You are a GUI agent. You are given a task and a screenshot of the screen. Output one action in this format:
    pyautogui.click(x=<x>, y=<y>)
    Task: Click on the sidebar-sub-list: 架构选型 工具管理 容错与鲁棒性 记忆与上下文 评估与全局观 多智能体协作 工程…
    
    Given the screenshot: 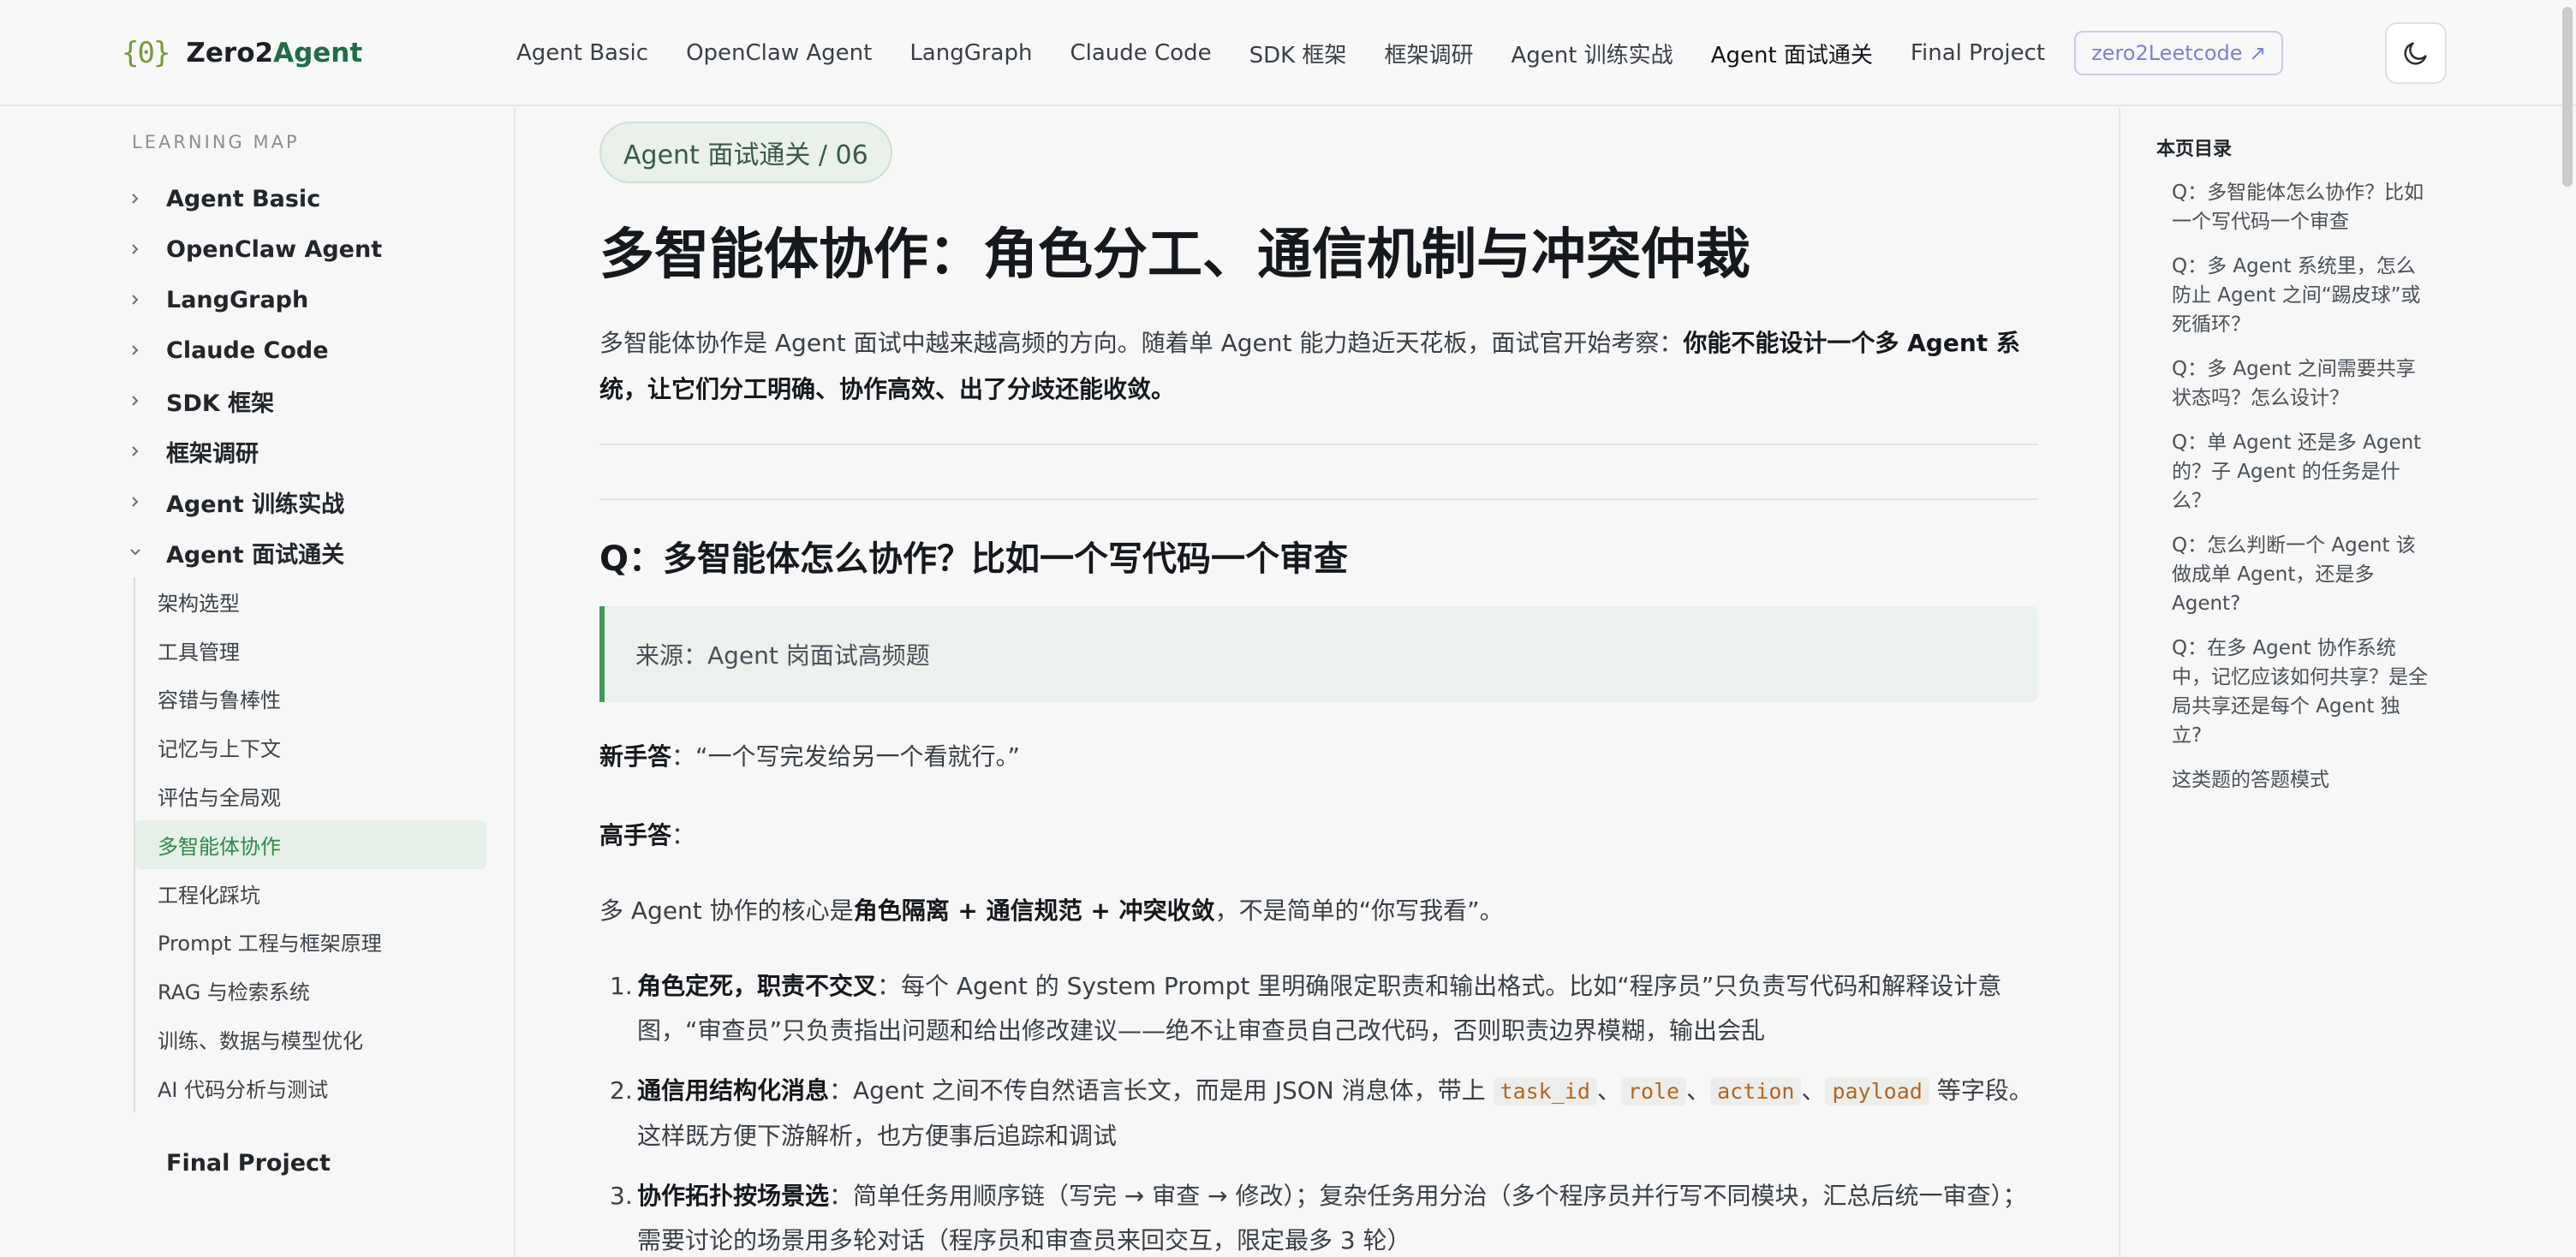 What is the action you would take?
    pyautogui.click(x=310, y=844)
    